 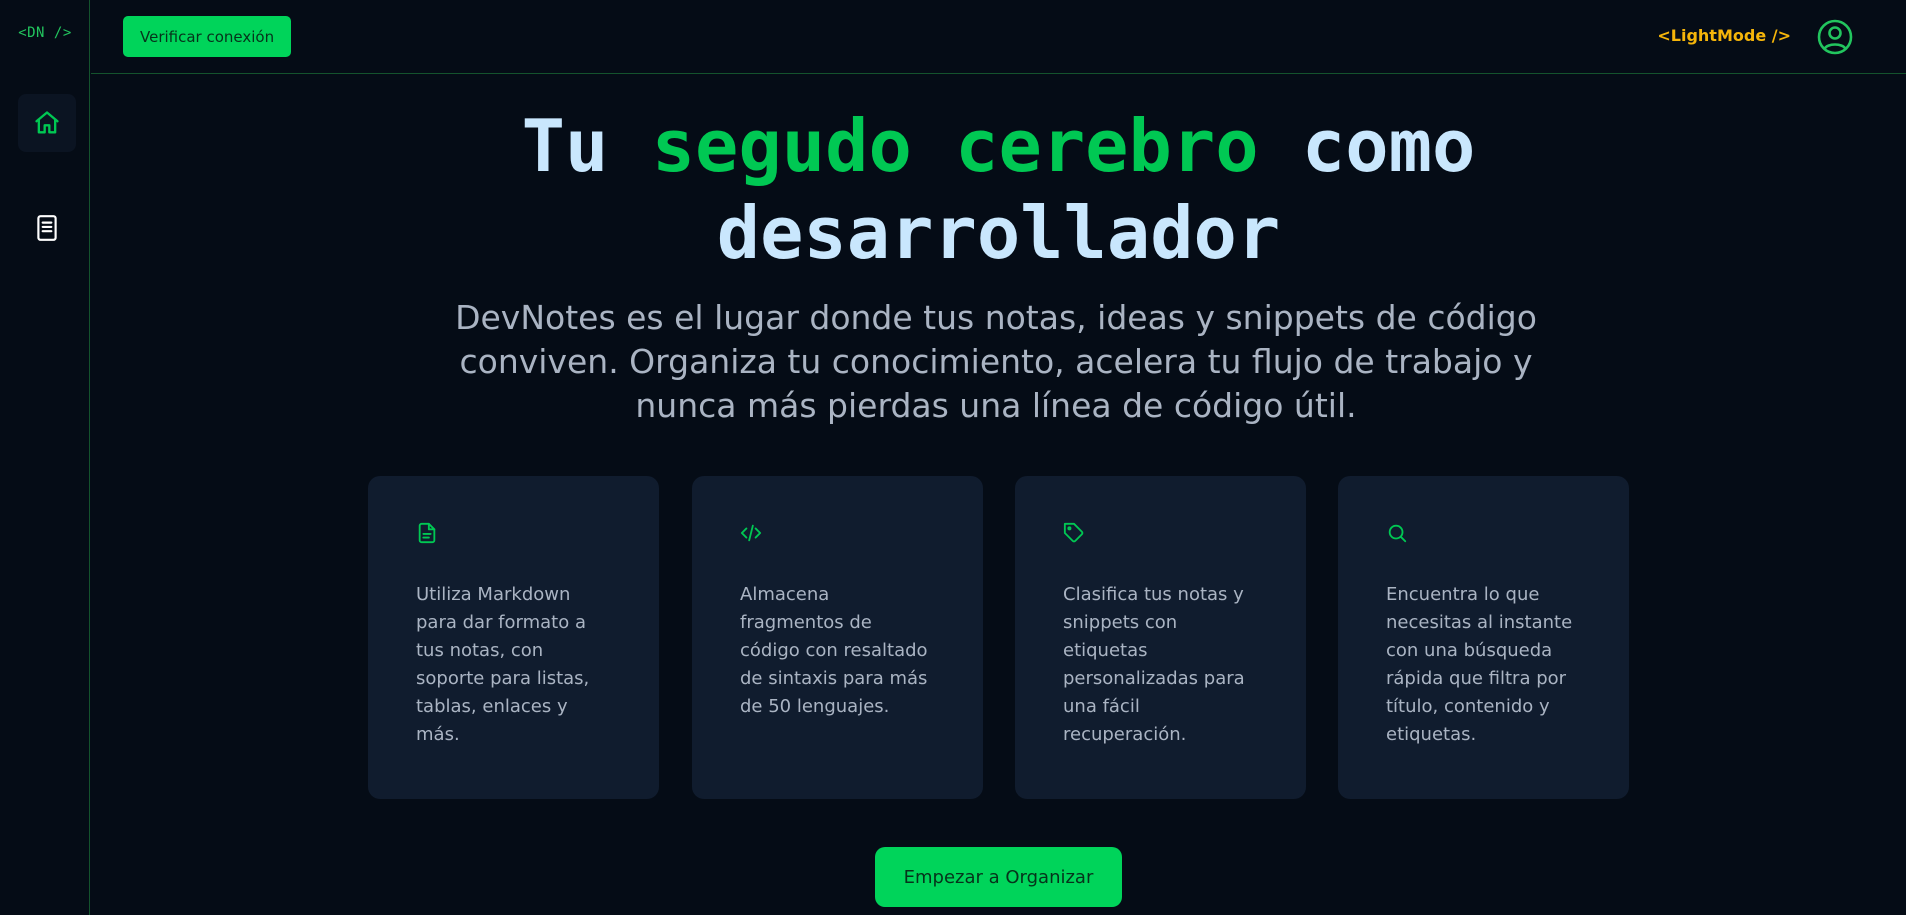 What do you see at coordinates (207, 36) in the screenshot?
I see `verify-connection-button: Verificar conexión` at bounding box center [207, 36].